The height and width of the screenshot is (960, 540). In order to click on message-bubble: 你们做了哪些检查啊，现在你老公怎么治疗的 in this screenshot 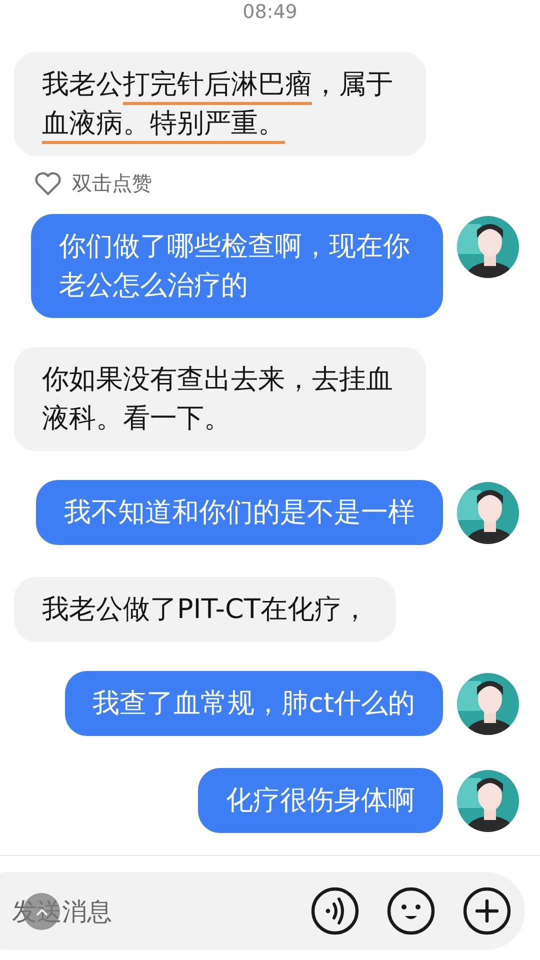, I will do `click(237, 266)`.